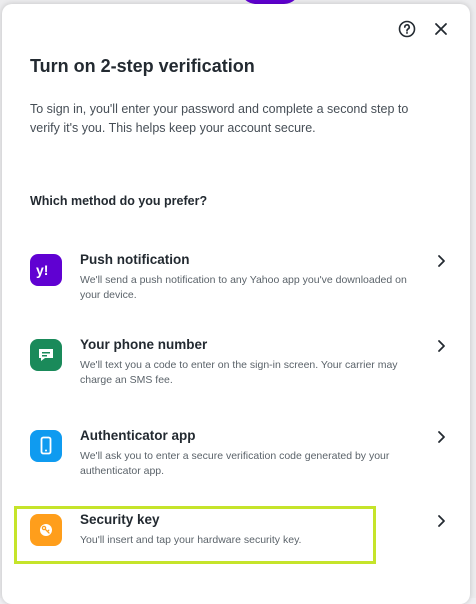 This screenshot has width=476, height=604. I want to click on option-title: Security key, so click(120, 519).